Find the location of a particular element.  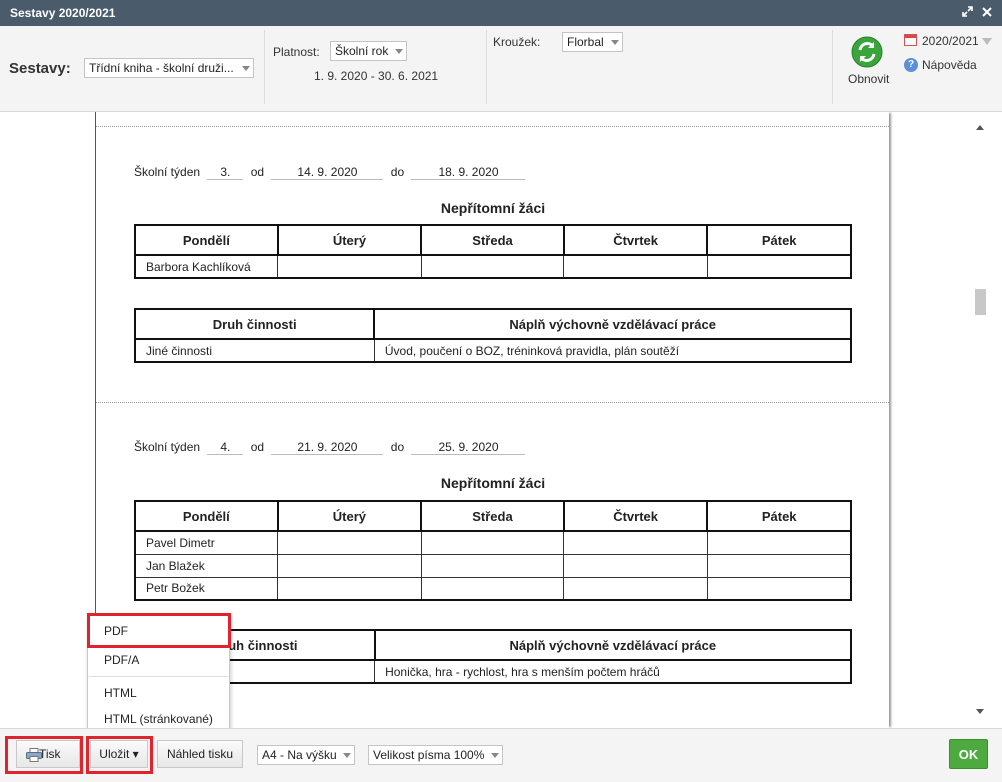

refresh-button: Obnovit is located at coordinates (868, 65).